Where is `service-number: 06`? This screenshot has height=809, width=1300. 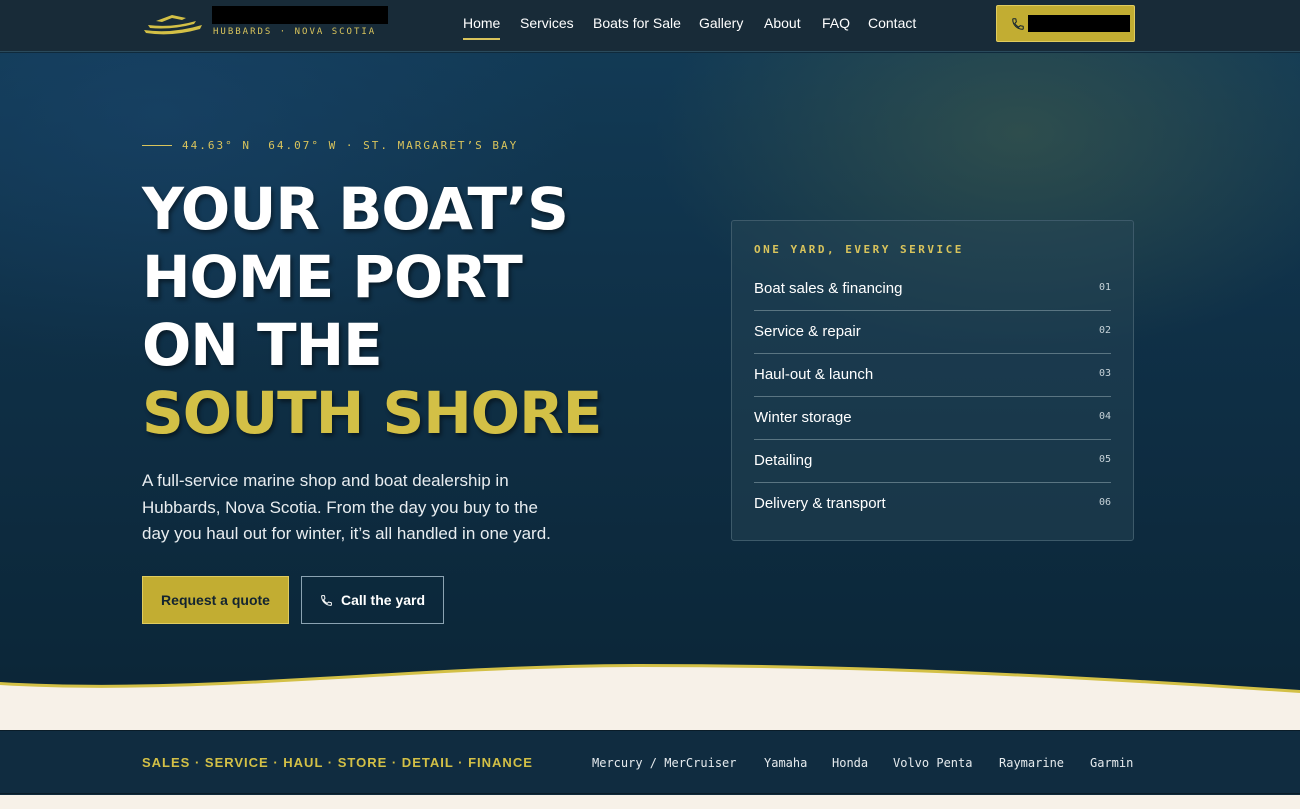
service-number: 06 is located at coordinates (1104, 502).